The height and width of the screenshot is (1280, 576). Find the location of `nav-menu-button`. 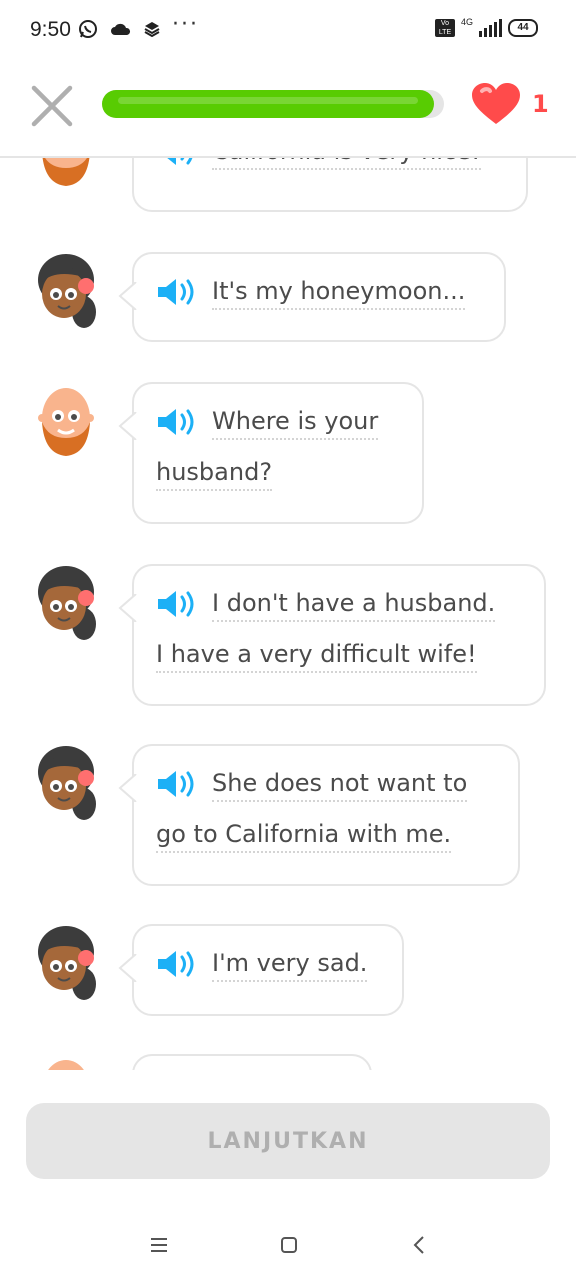

nav-menu-button is located at coordinates (159, 1245).